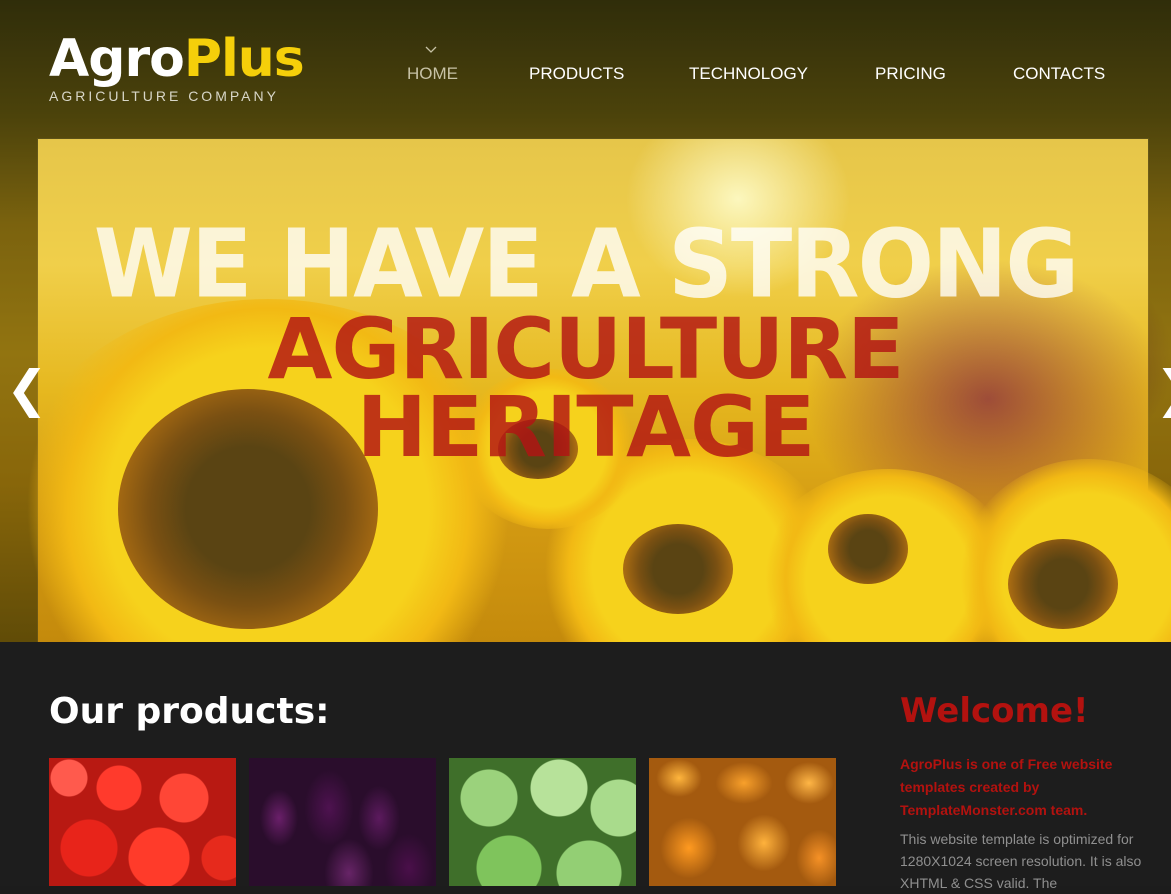  What do you see at coordinates (189, 711) in the screenshot?
I see `products-title: Our products:` at bounding box center [189, 711].